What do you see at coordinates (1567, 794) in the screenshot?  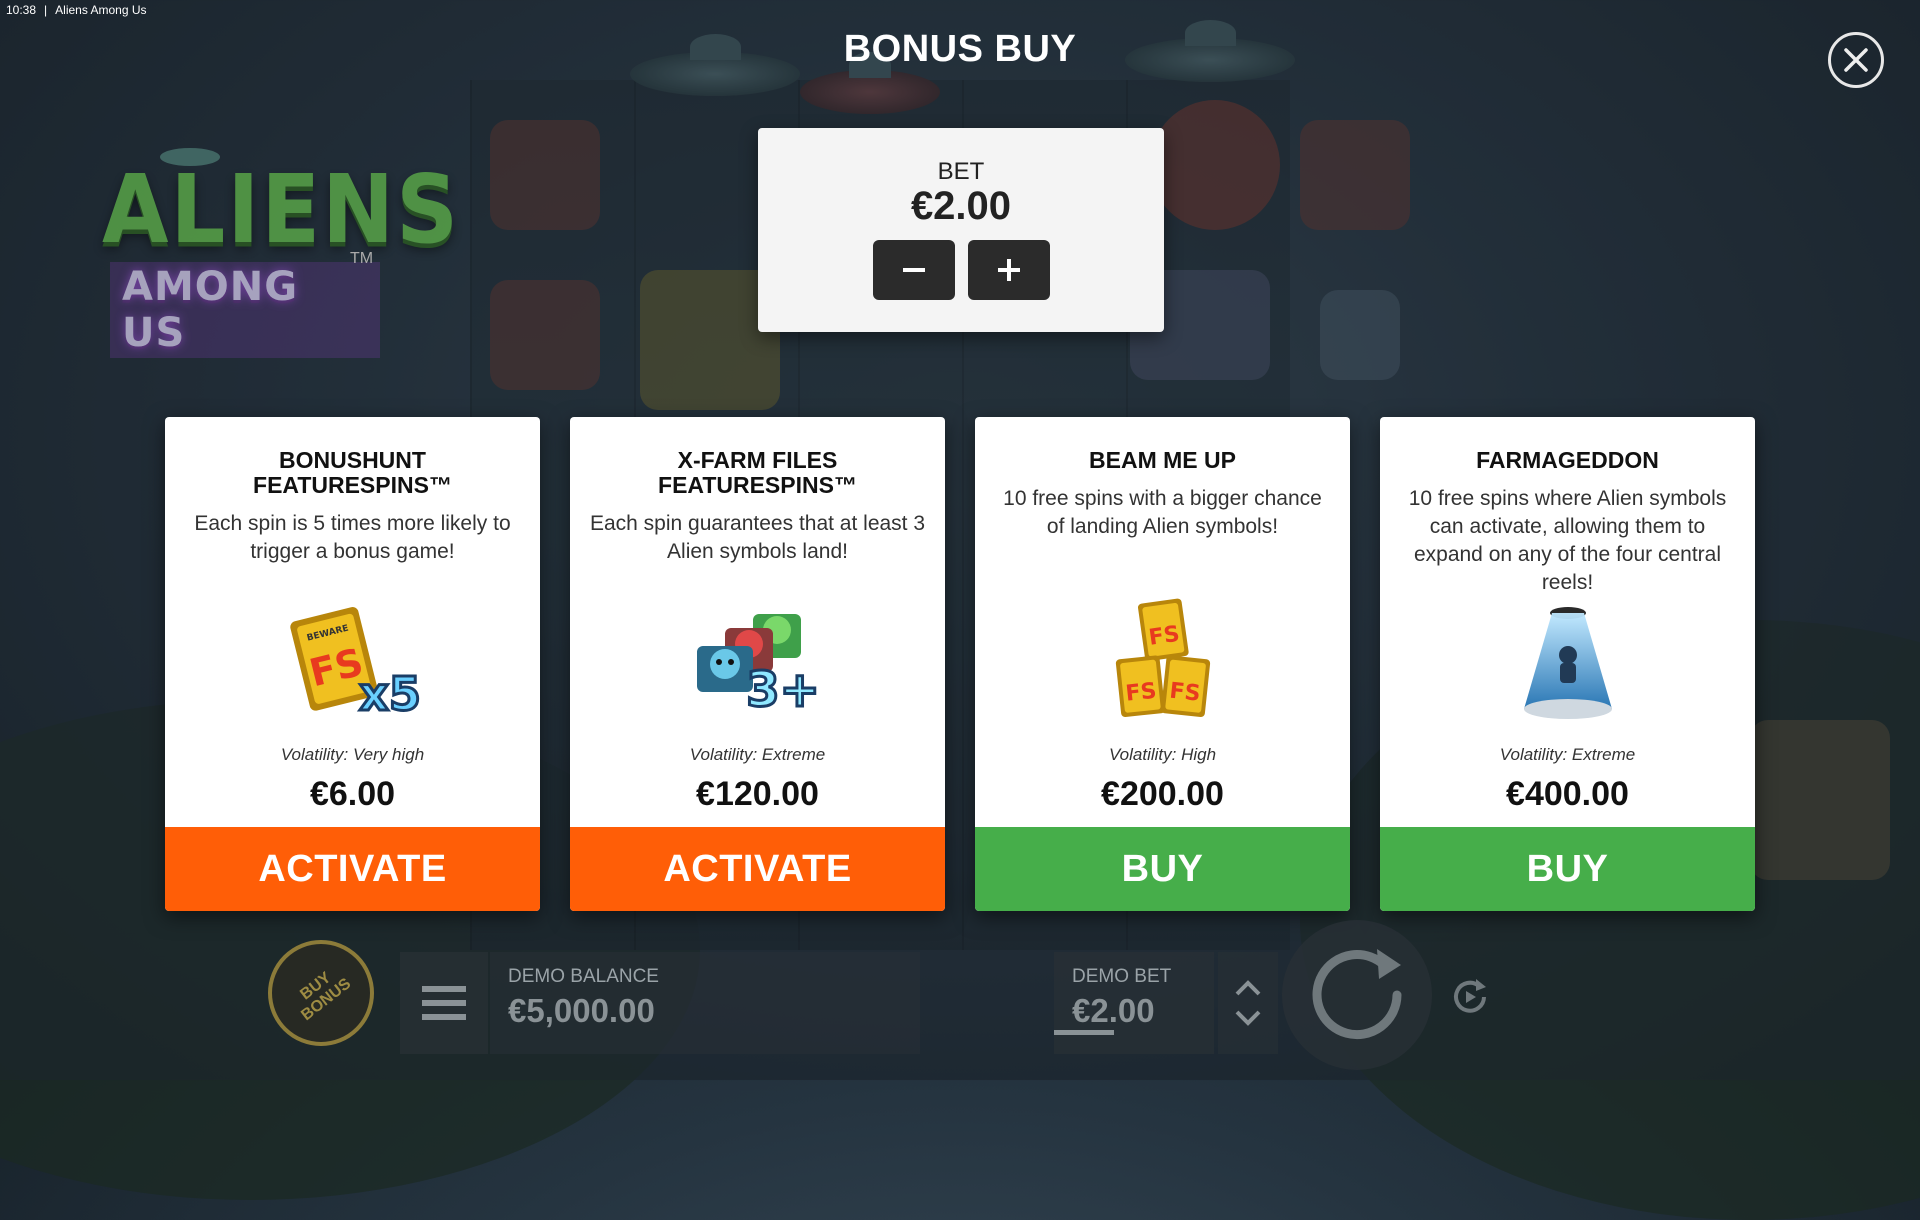 I see `card-price: €400.00` at bounding box center [1567, 794].